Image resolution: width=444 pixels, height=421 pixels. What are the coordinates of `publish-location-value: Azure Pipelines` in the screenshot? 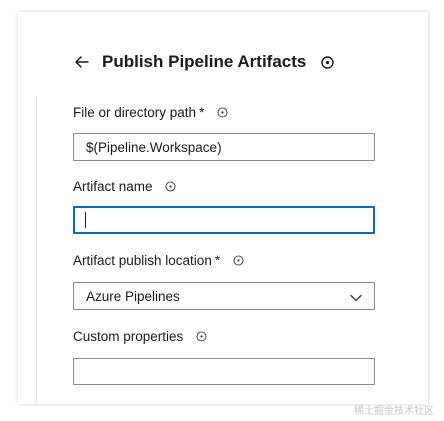 It's located at (133, 296).